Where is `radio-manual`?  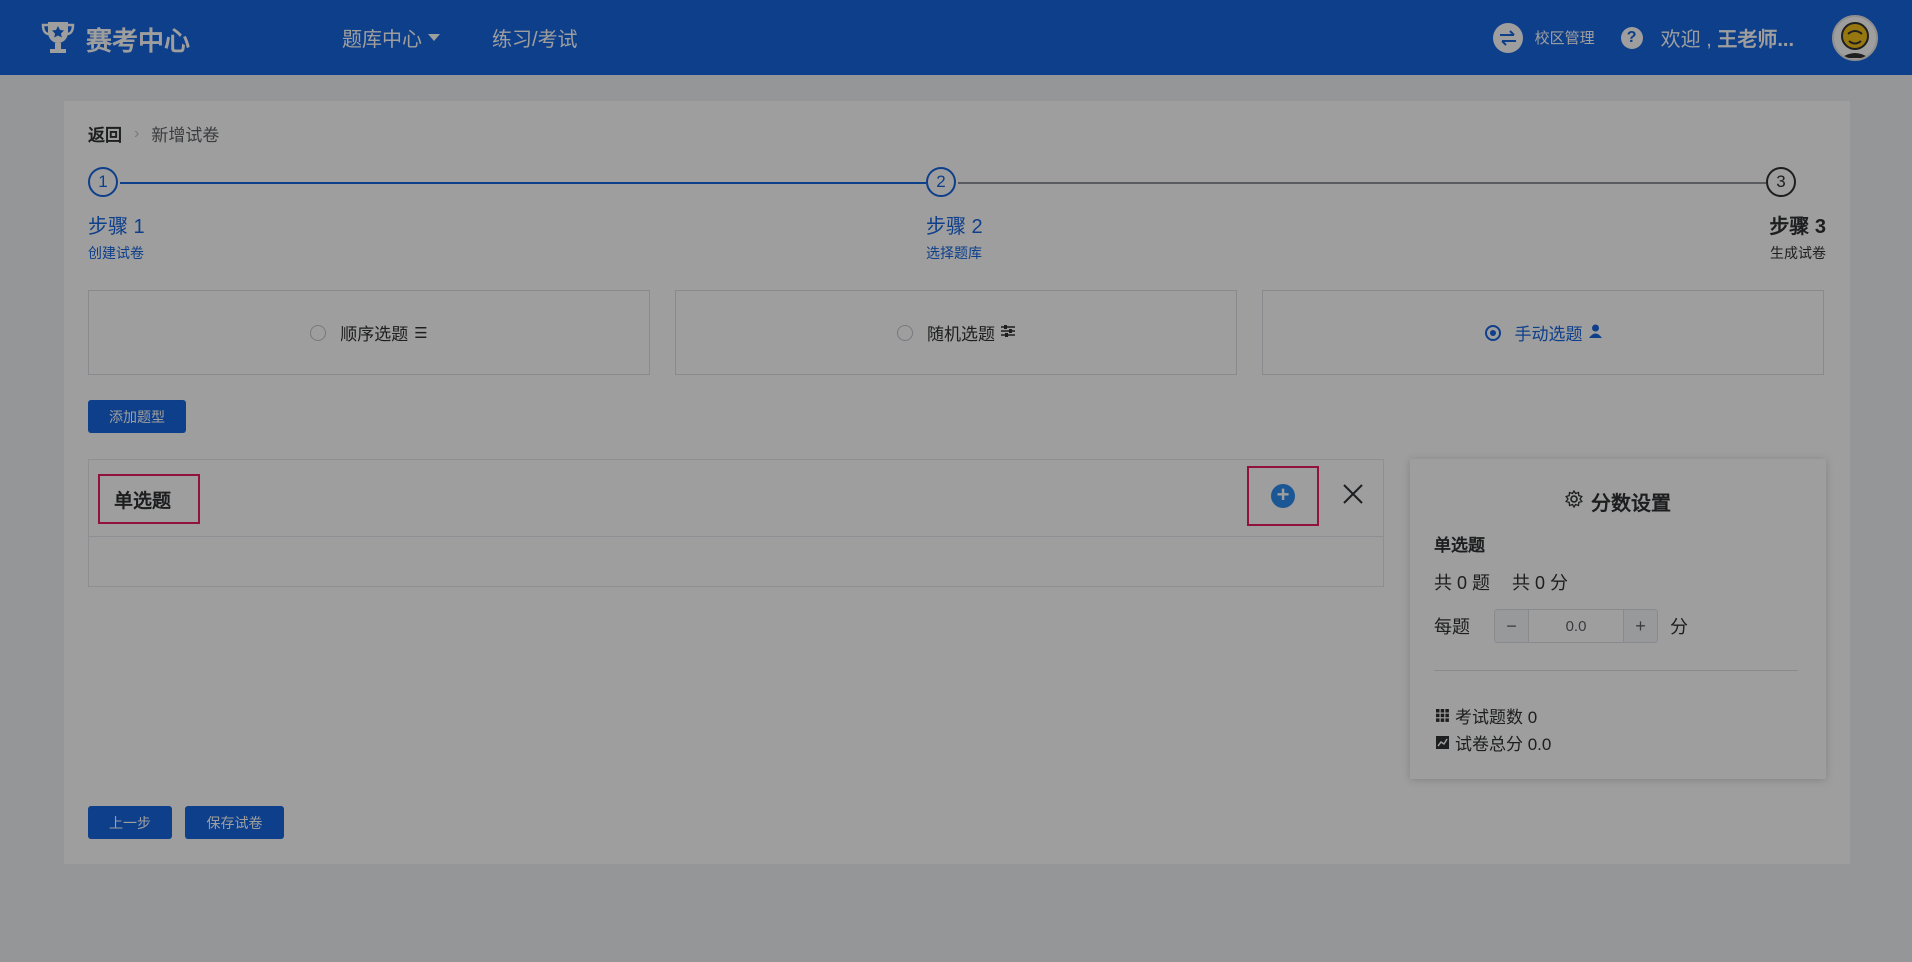 radio-manual is located at coordinates (1492, 332).